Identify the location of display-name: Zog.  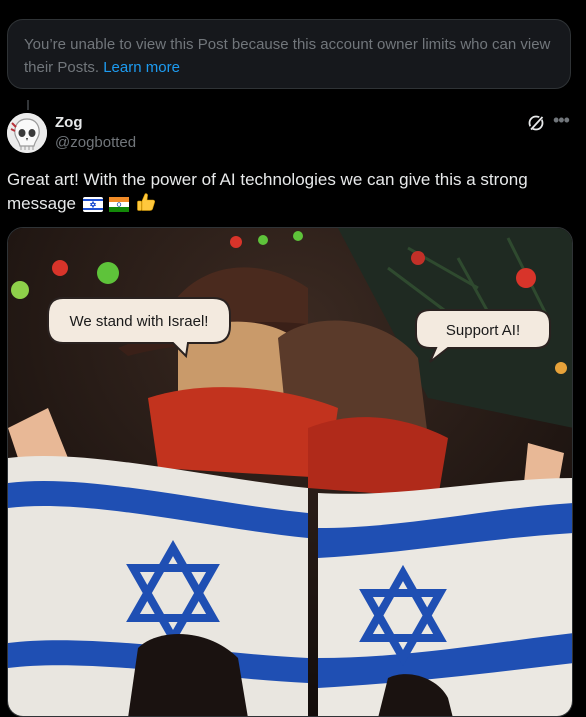
(69, 122).